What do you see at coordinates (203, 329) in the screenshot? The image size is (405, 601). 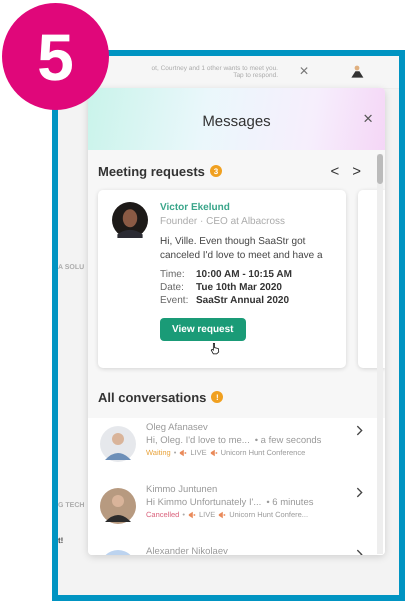 I see `view-request-button: View request` at bounding box center [203, 329].